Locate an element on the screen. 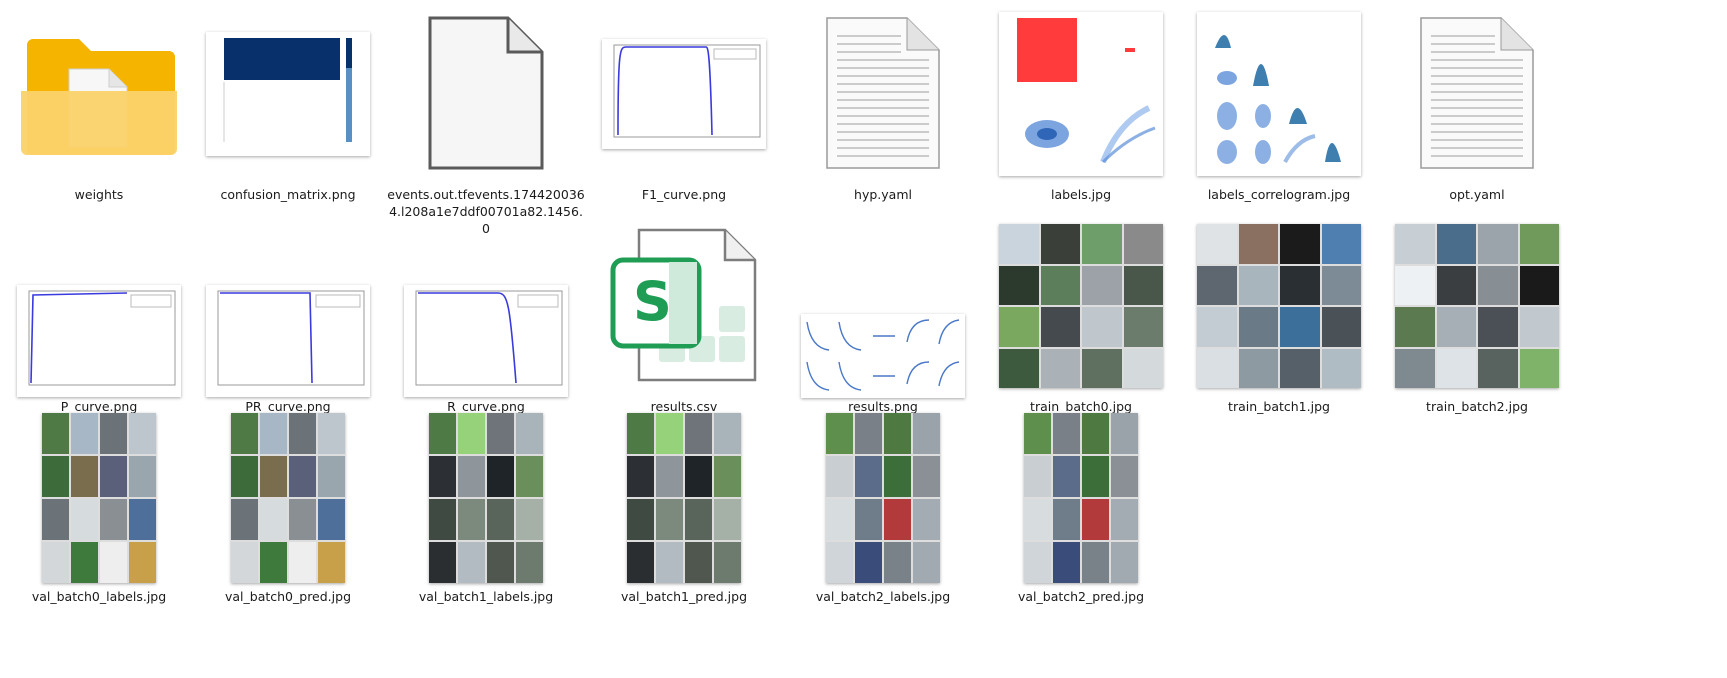 This screenshot has height=678, width=1727. file-item-train-batch1: train_batch1.jpg is located at coordinates (1279, 325).